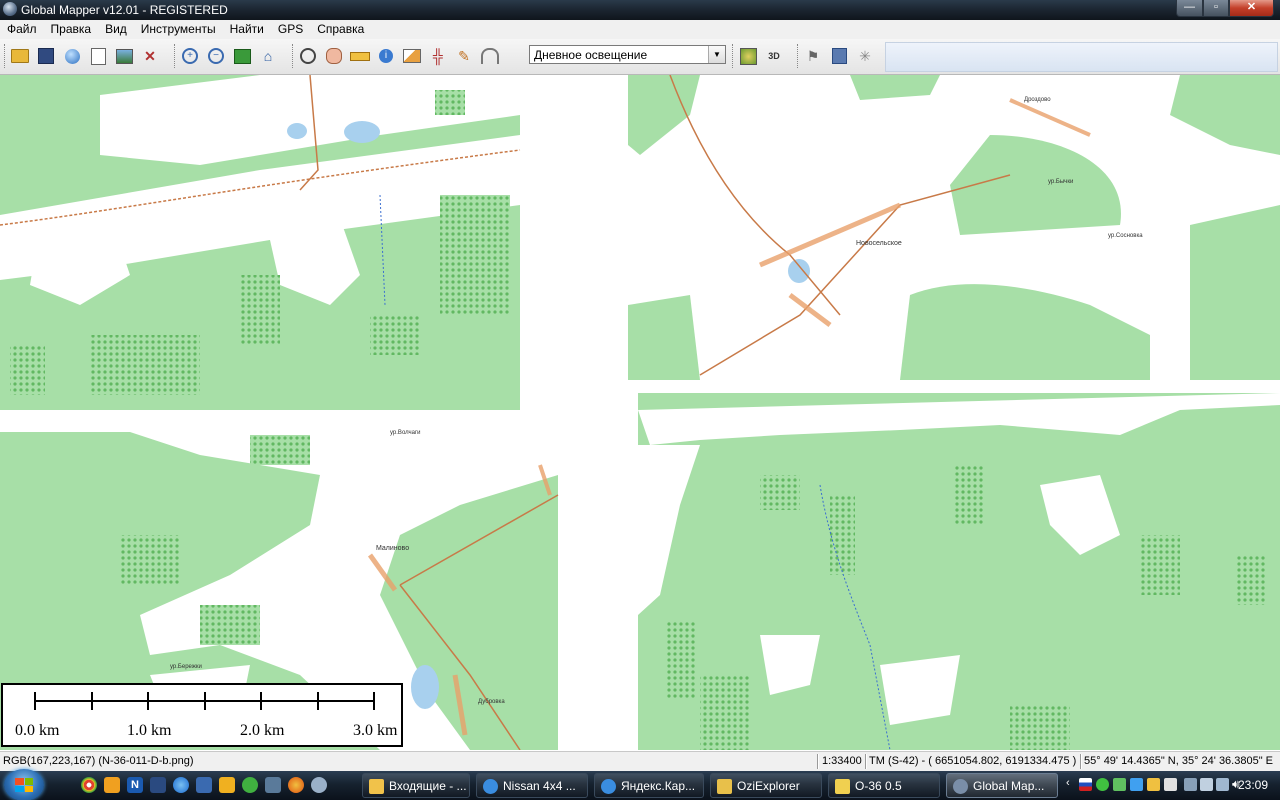 This screenshot has height=800, width=1280. Describe the element at coordinates (1119, 784) in the screenshot. I see `clover-icon` at that location.